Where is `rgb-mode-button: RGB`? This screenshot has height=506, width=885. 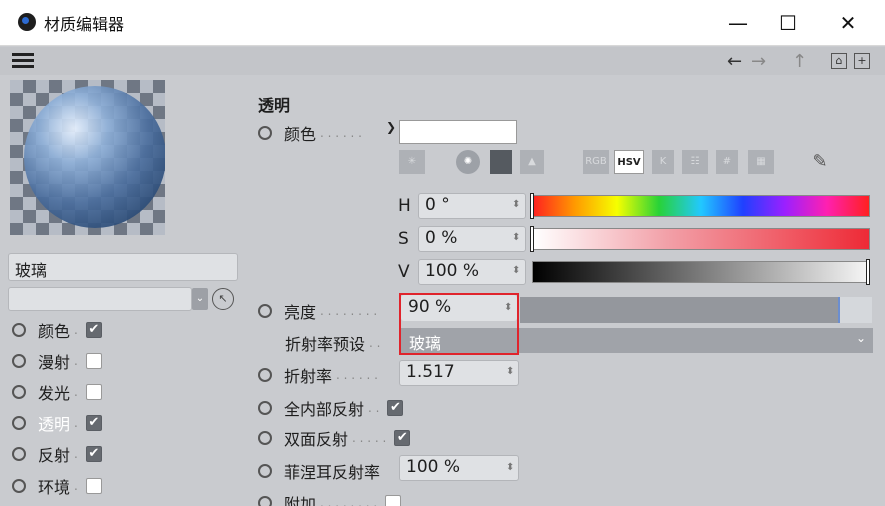
rgb-mode-button: RGB is located at coordinates (596, 162).